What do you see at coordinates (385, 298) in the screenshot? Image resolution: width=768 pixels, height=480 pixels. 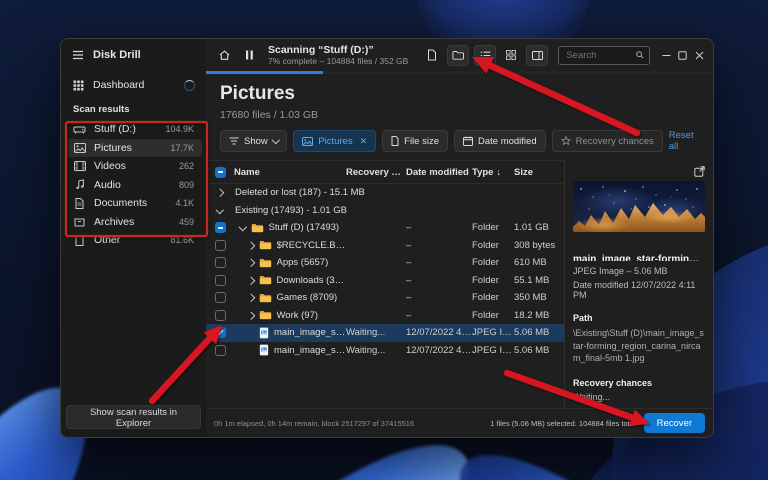 I see `table-row: Games (8709) – Folder 350 MB` at bounding box center [385, 298].